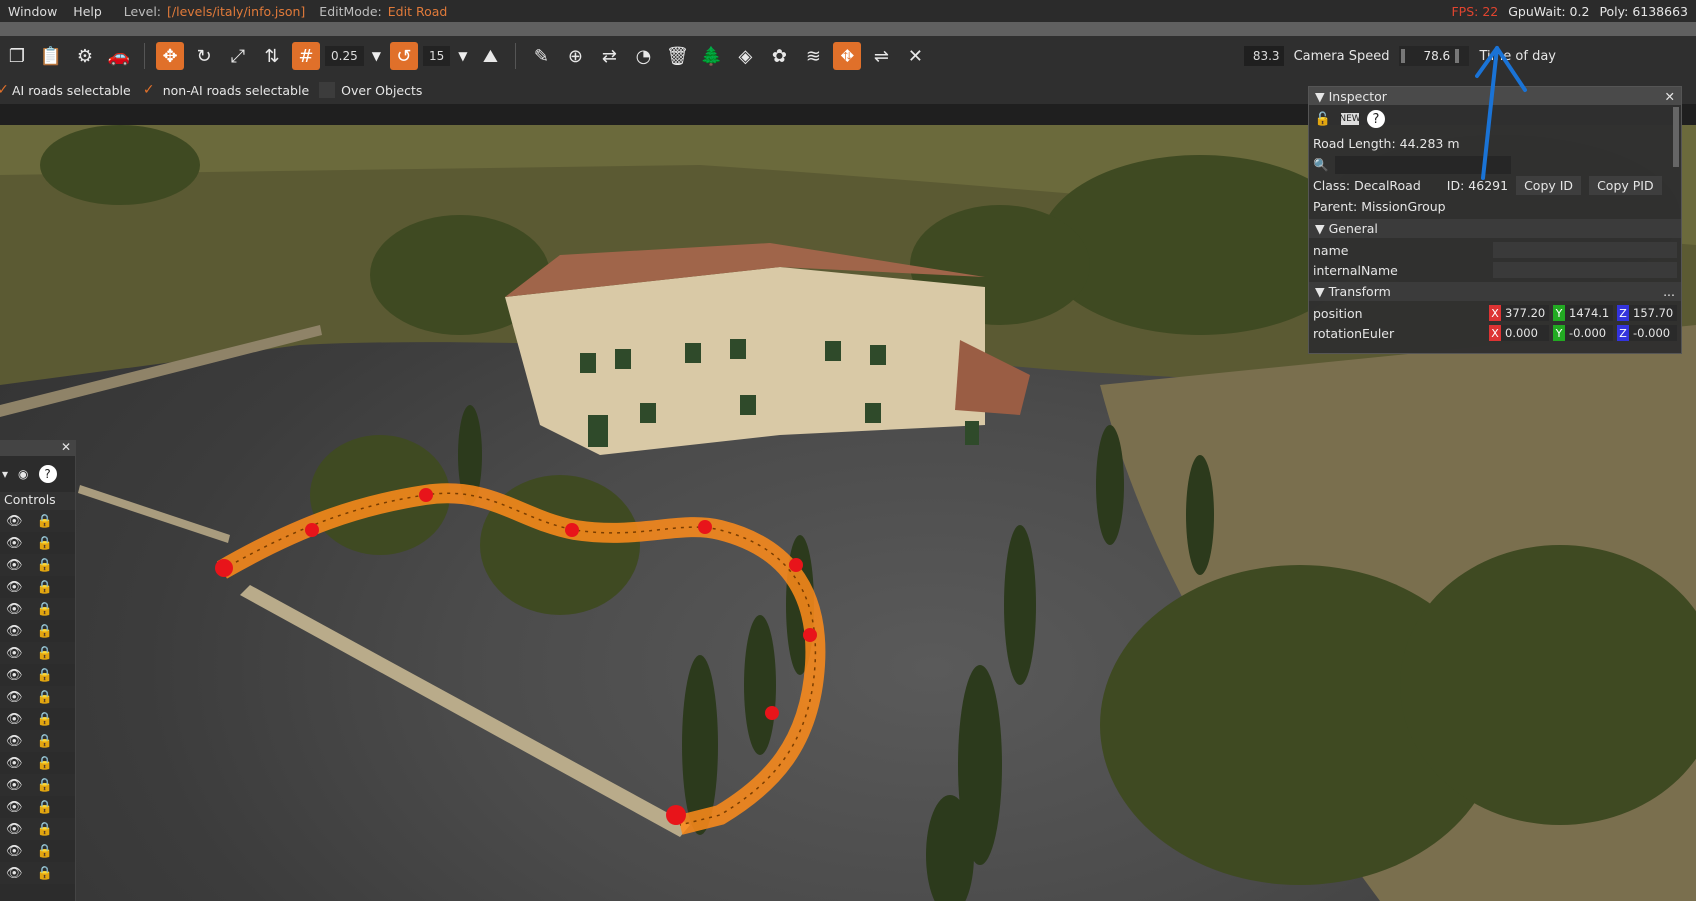 This screenshot has height=901, width=1696. I want to click on pie-icon: ◔, so click(643, 56).